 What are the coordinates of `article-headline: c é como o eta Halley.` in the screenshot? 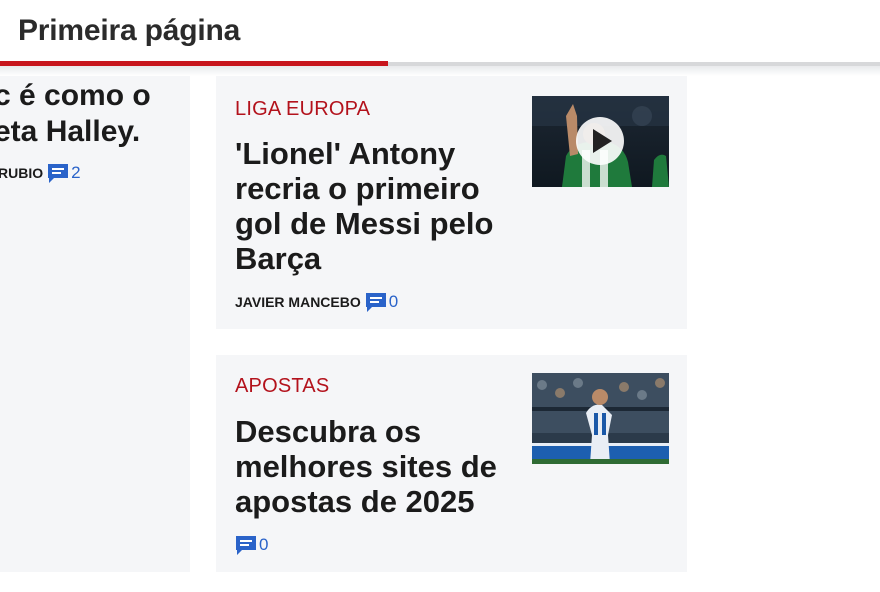 It's located at (97, 114).